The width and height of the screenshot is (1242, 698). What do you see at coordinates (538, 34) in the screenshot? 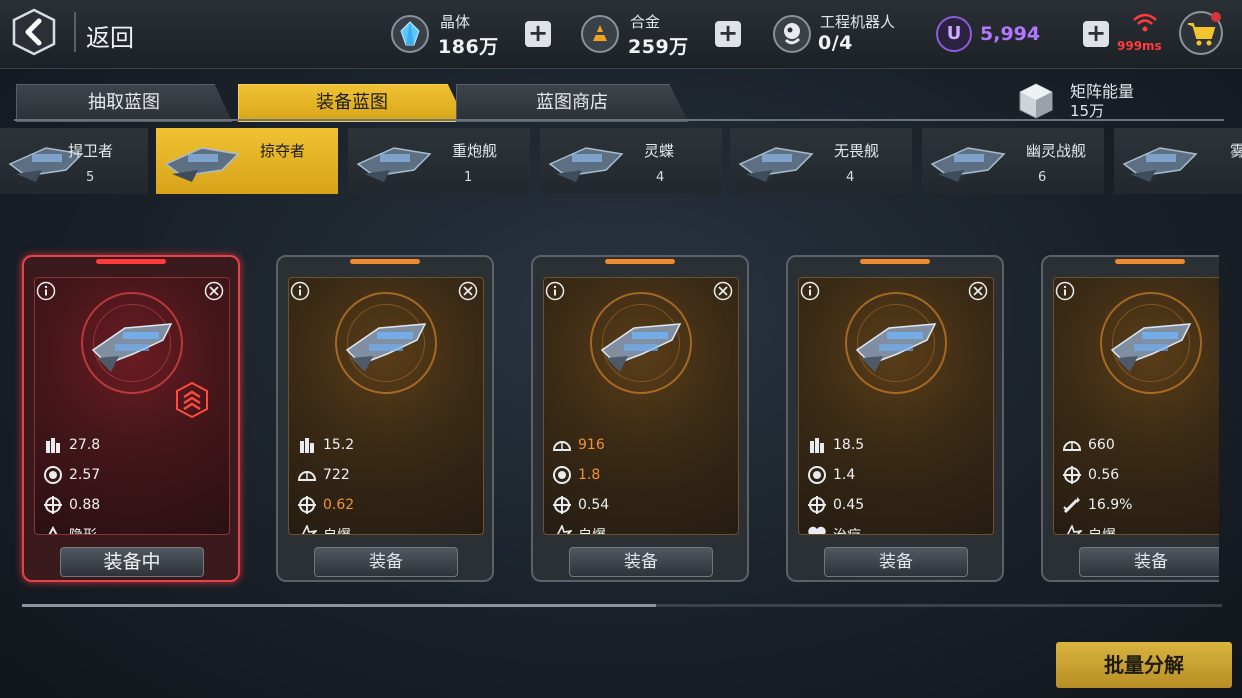
I see `add-crystal-button: +` at bounding box center [538, 34].